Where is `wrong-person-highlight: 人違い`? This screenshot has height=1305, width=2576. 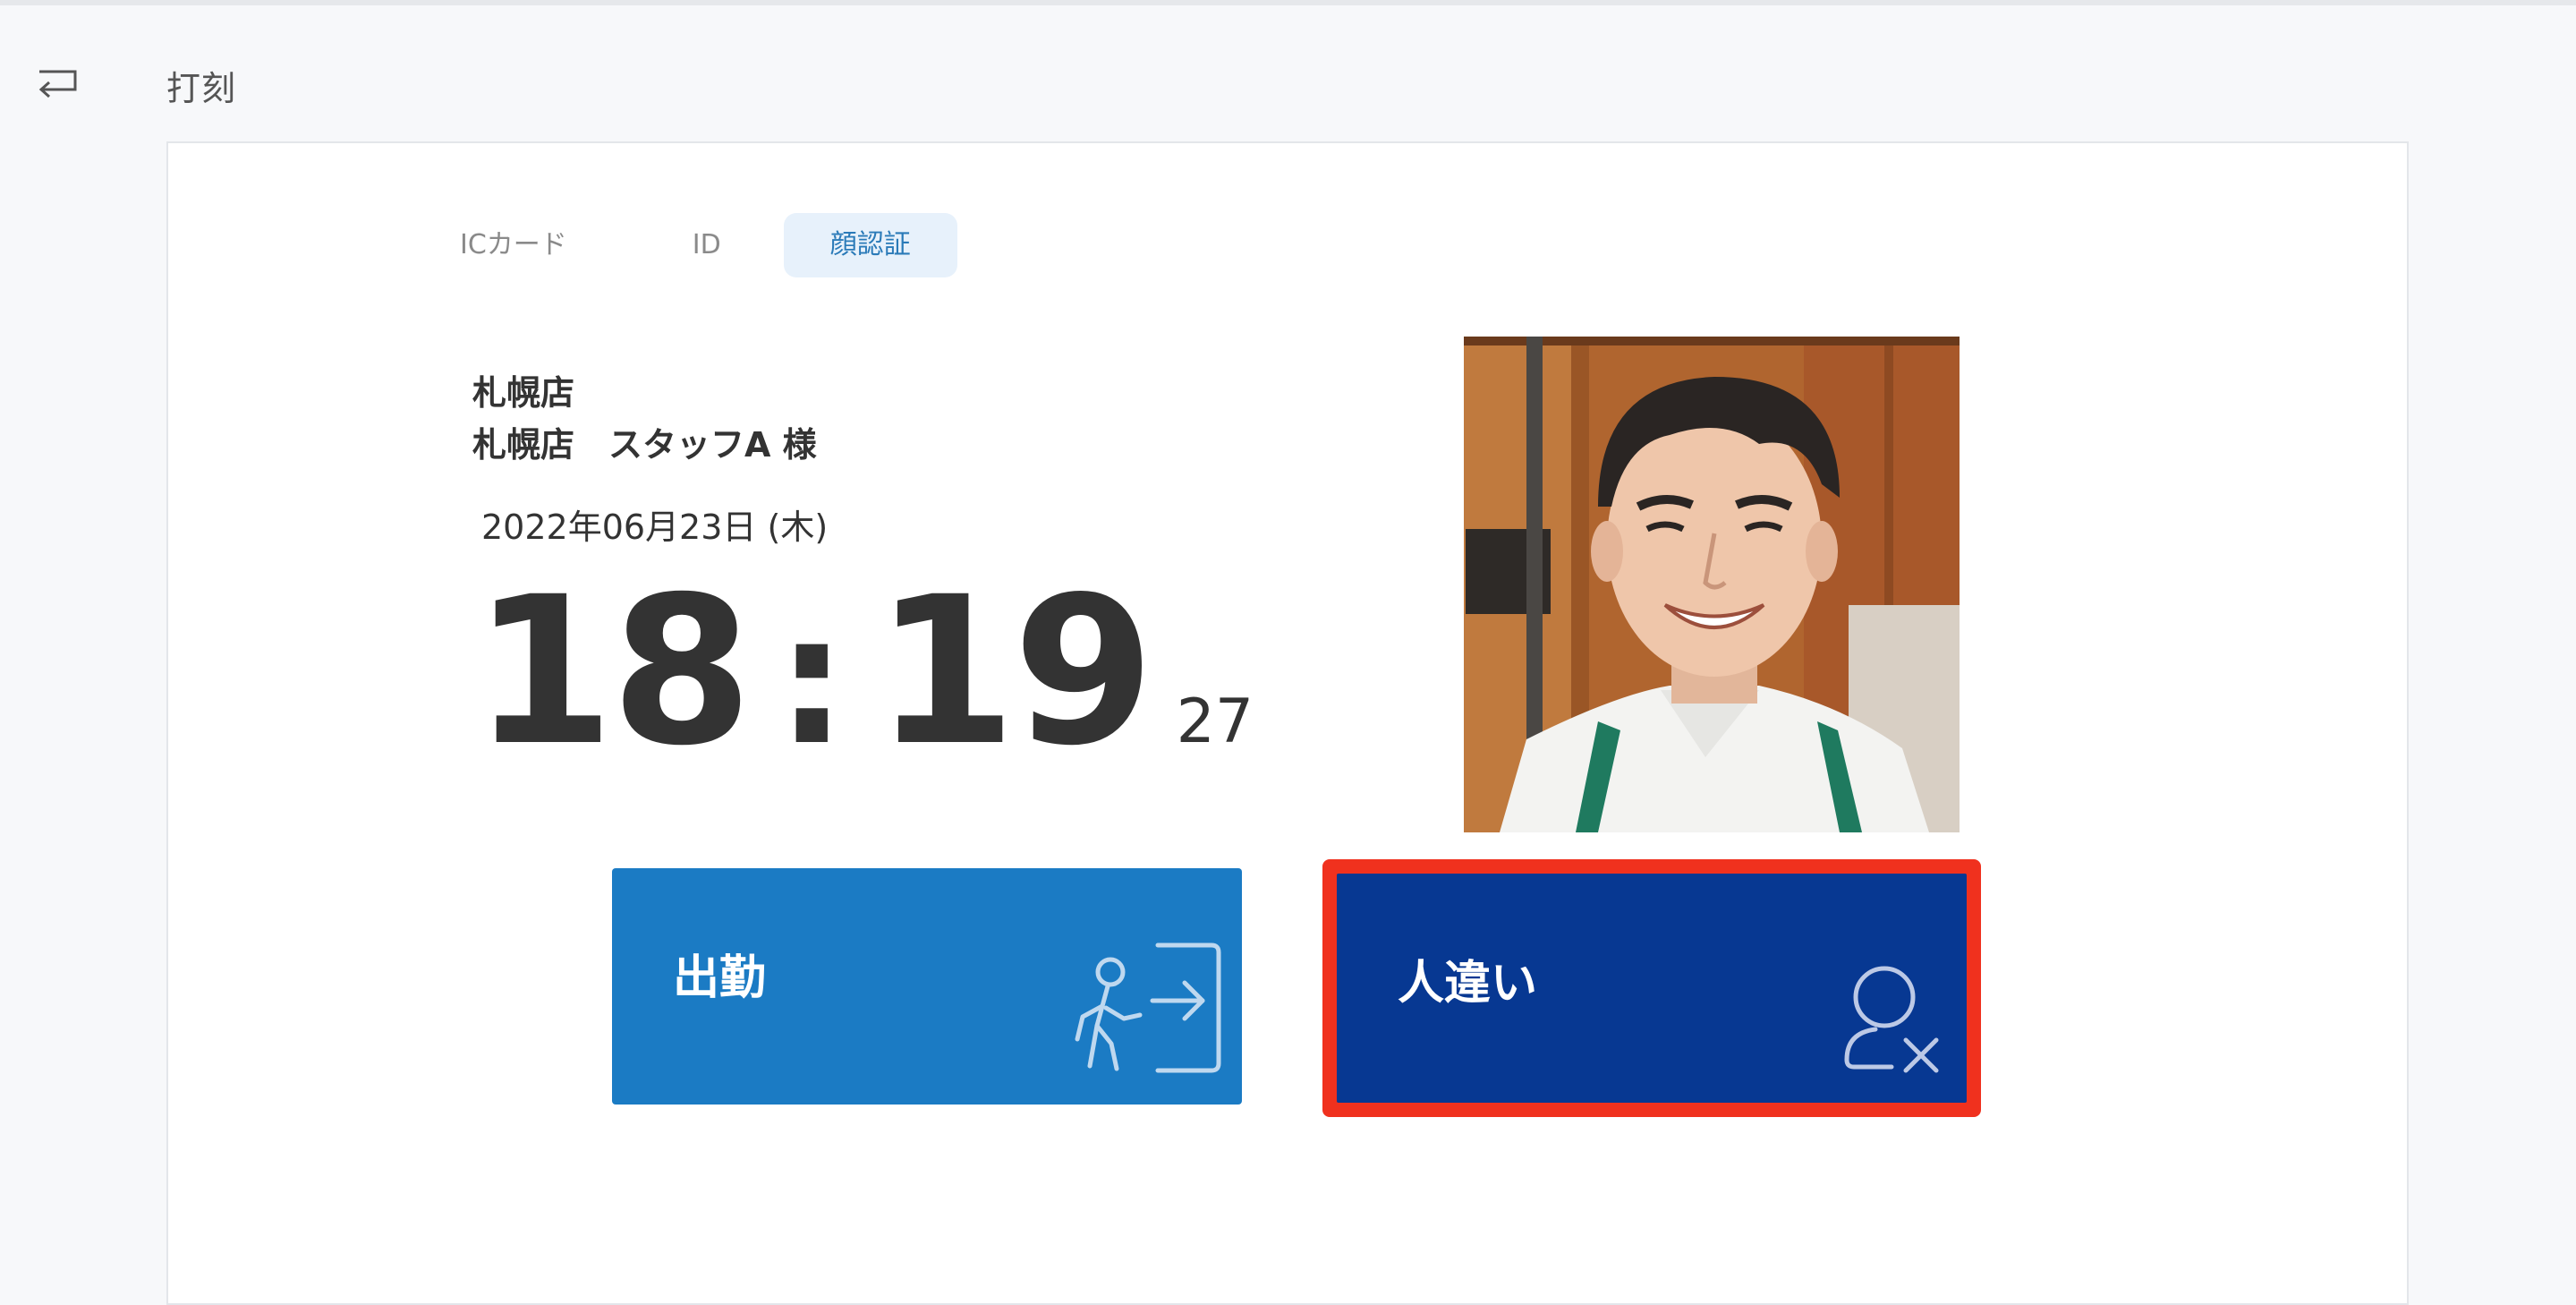
wrong-person-highlight: 人違い is located at coordinates (1651, 988).